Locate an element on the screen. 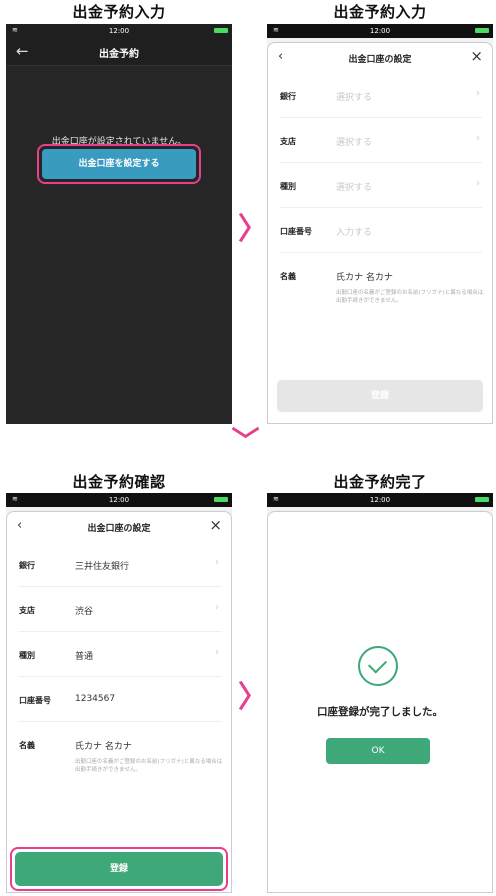 This screenshot has height=896, width=496. heading-screen2: 出金予約入力 is located at coordinates (380, 12).